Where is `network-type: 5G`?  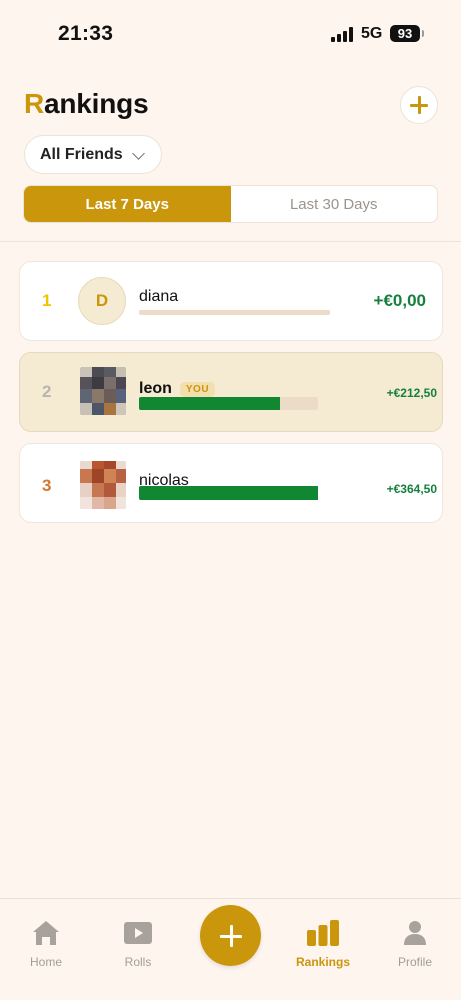
network-type: 5G is located at coordinates (372, 33).